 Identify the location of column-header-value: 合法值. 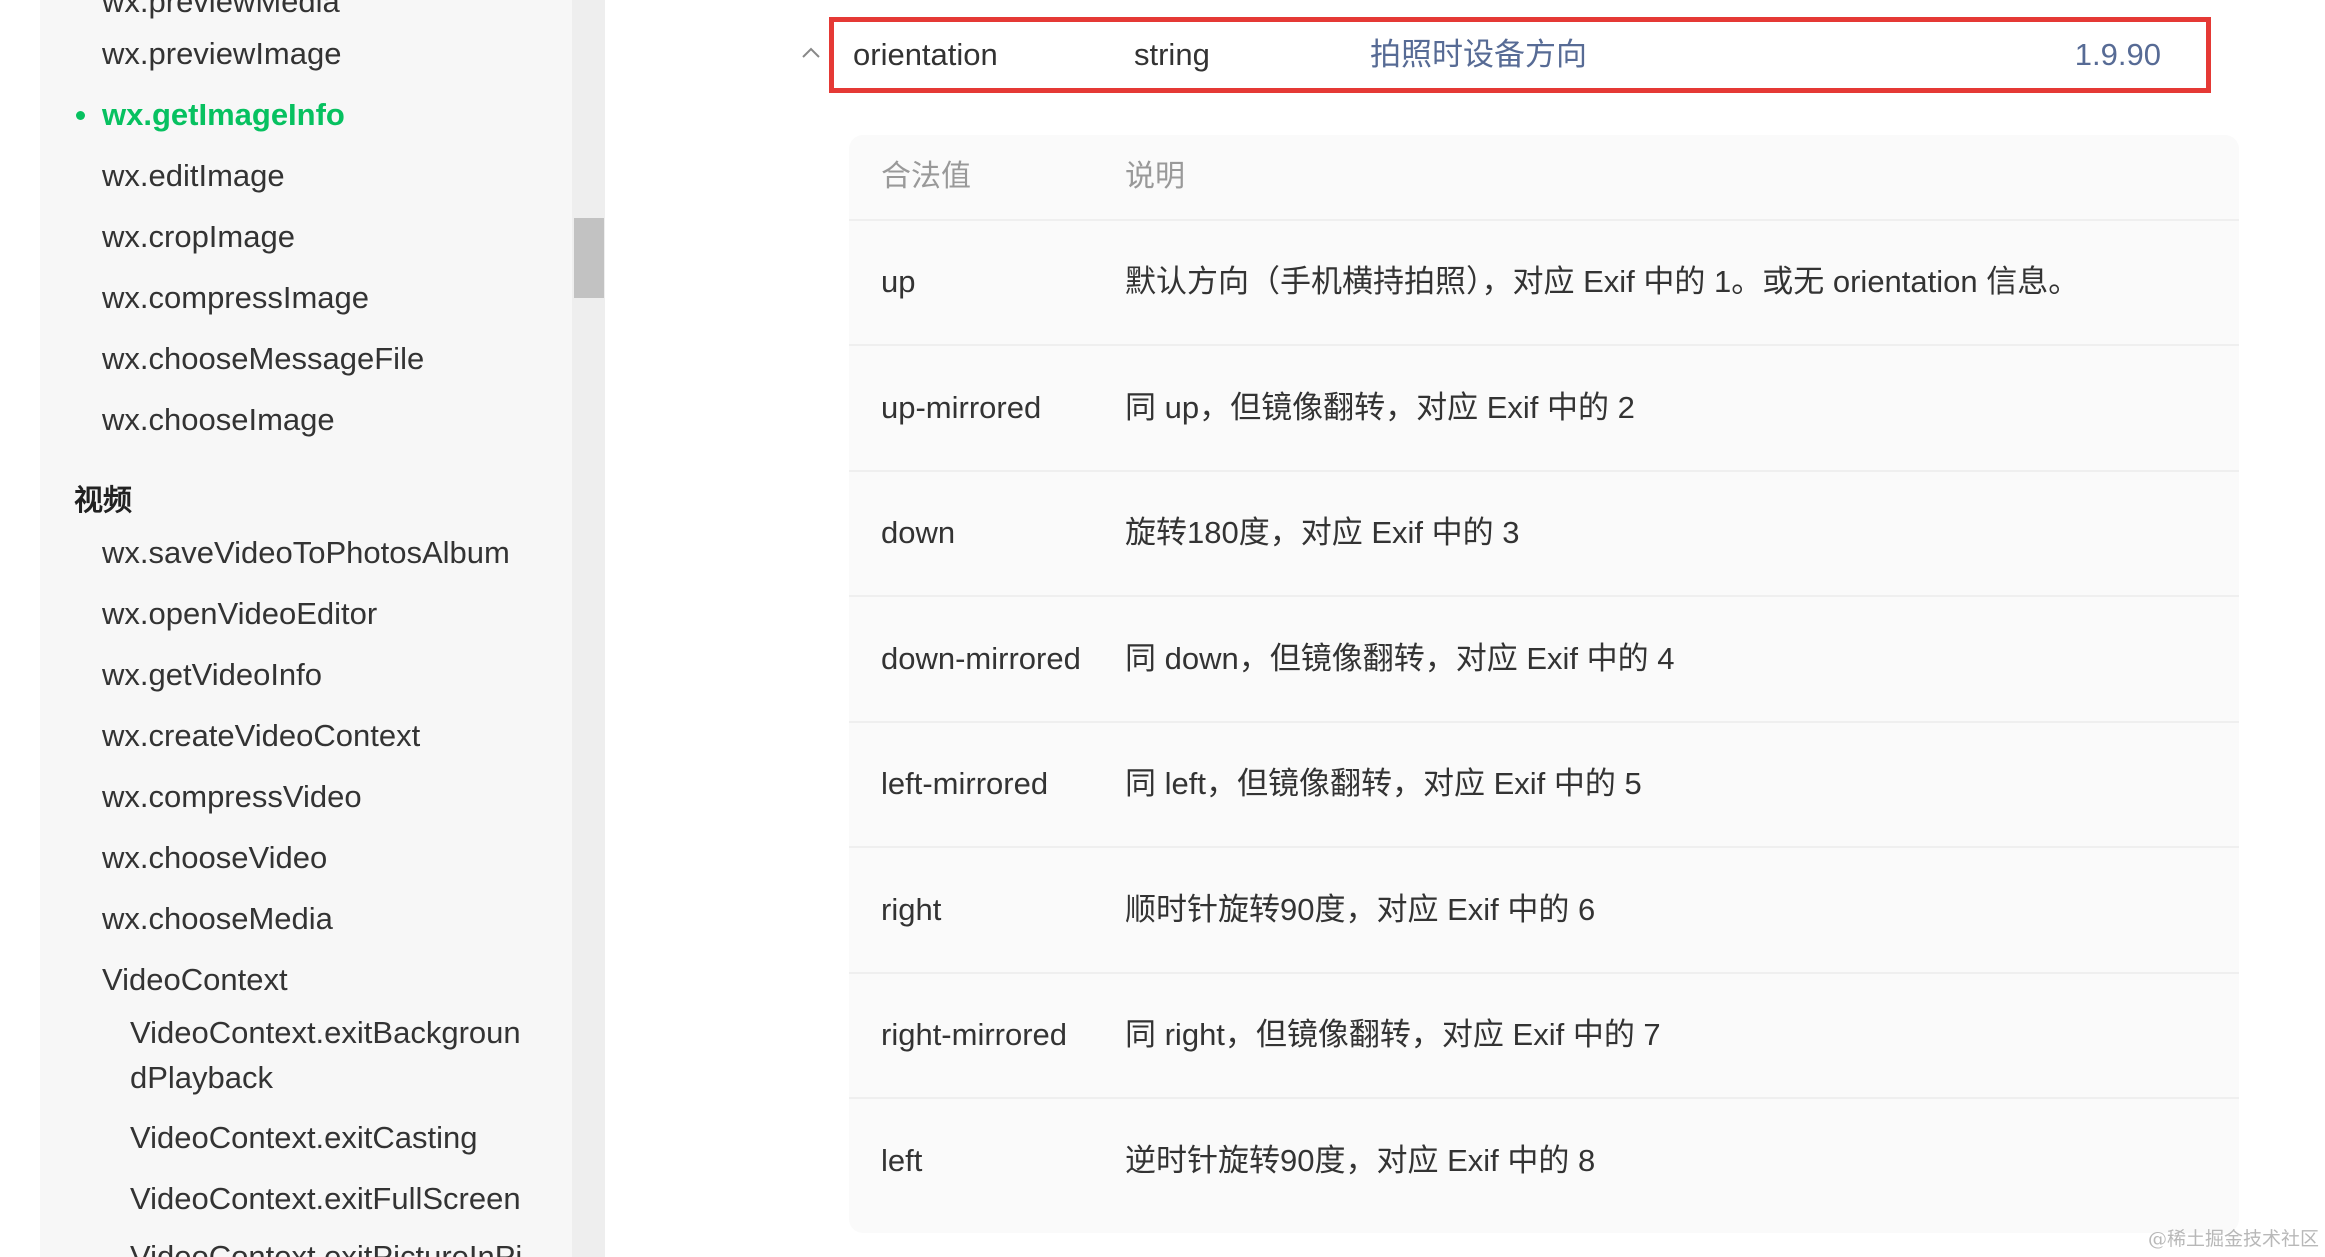
(926, 176).